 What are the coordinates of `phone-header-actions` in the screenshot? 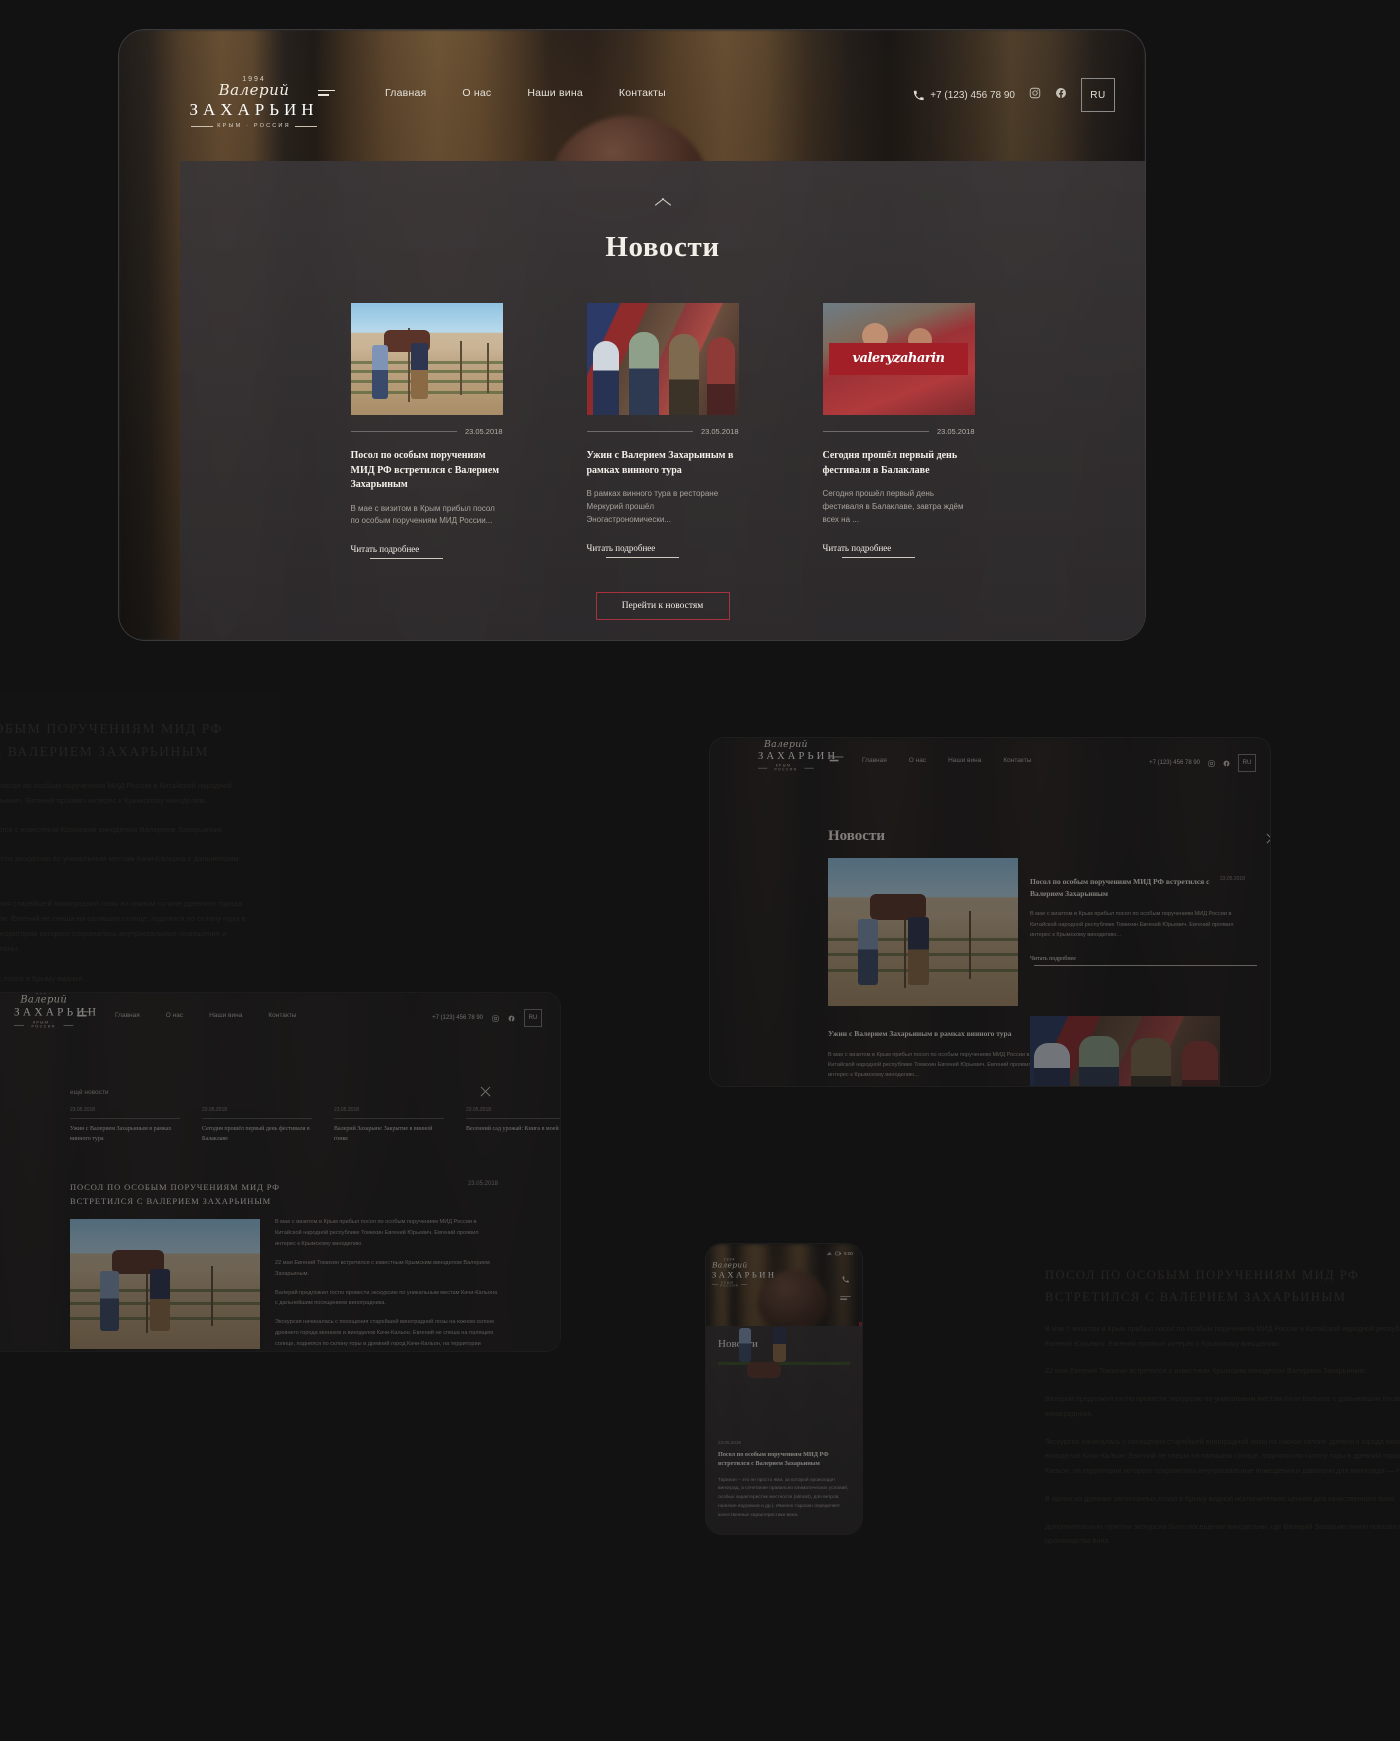 It's located at (845, 1285).